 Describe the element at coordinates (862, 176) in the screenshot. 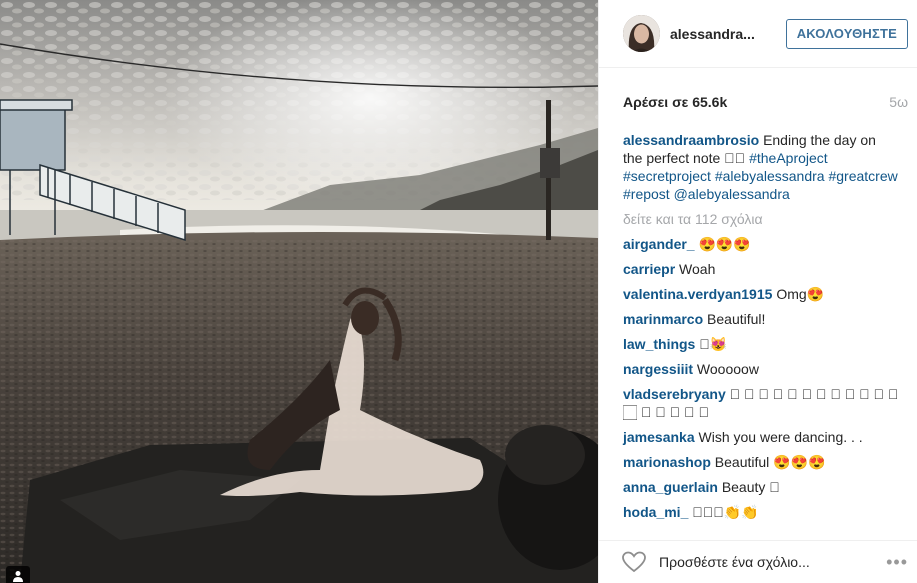

I see `hashtag: #greatcrew` at that location.